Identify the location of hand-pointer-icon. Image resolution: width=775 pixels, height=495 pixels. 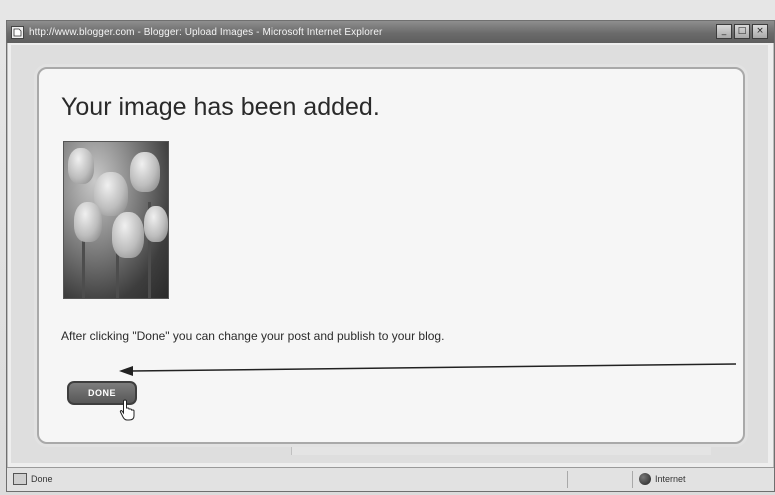
(127, 410).